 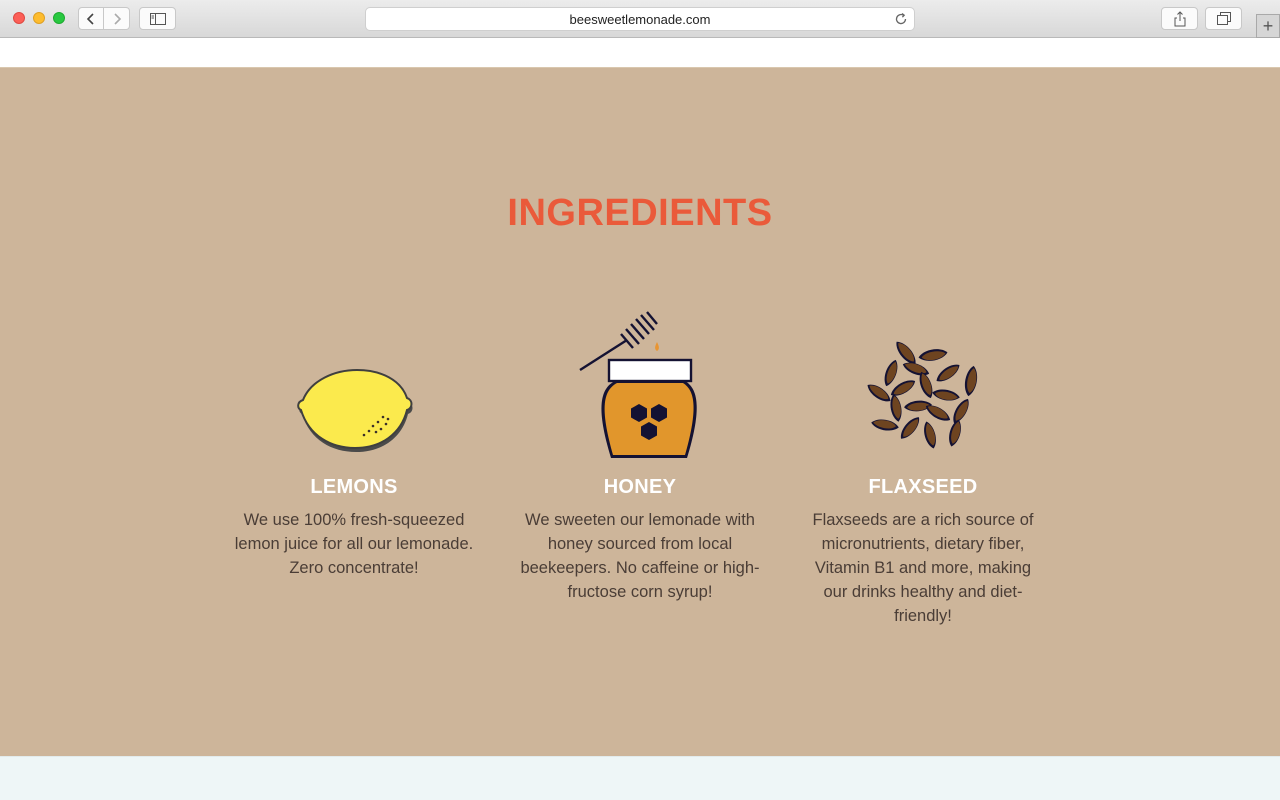 I want to click on next-section-strip, so click(x=640, y=778).